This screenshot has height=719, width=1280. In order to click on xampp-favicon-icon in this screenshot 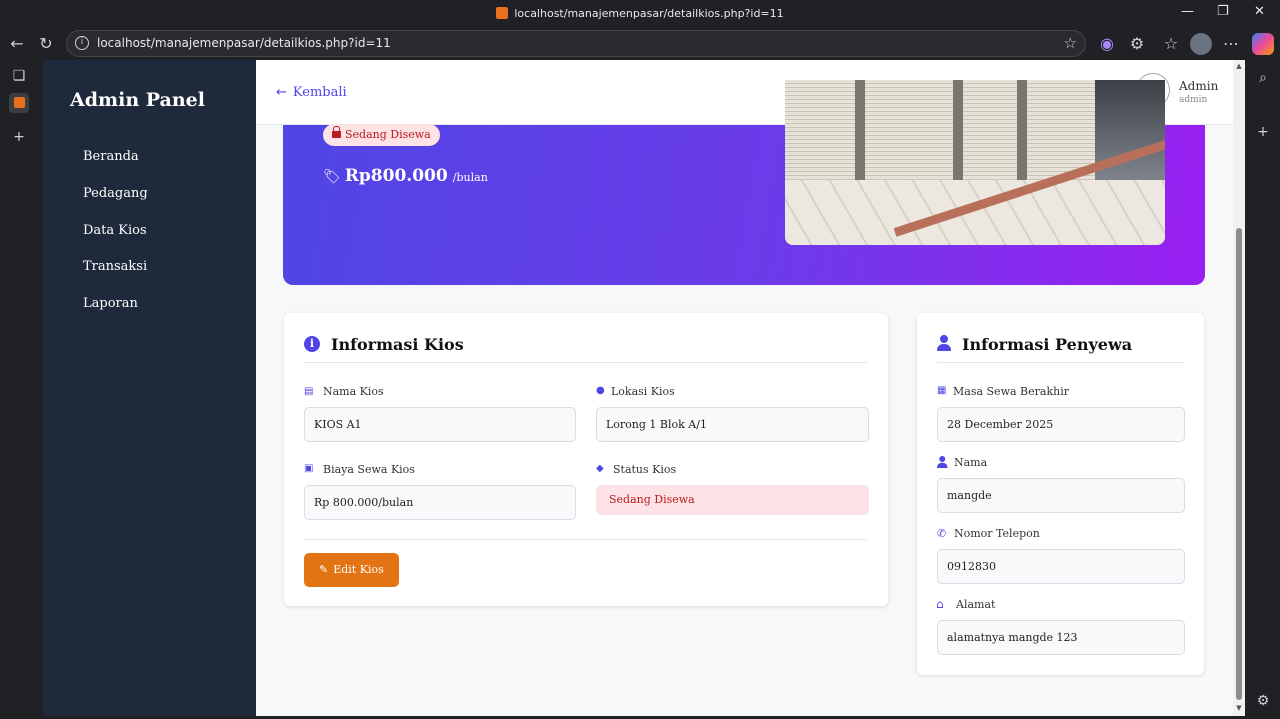, I will do `click(502, 13)`.